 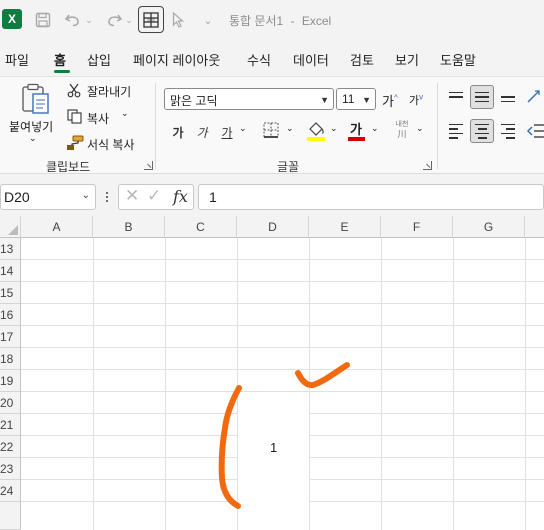 What do you see at coordinates (366, 100) in the screenshot?
I see `chevron-down-icon: ▼` at bounding box center [366, 100].